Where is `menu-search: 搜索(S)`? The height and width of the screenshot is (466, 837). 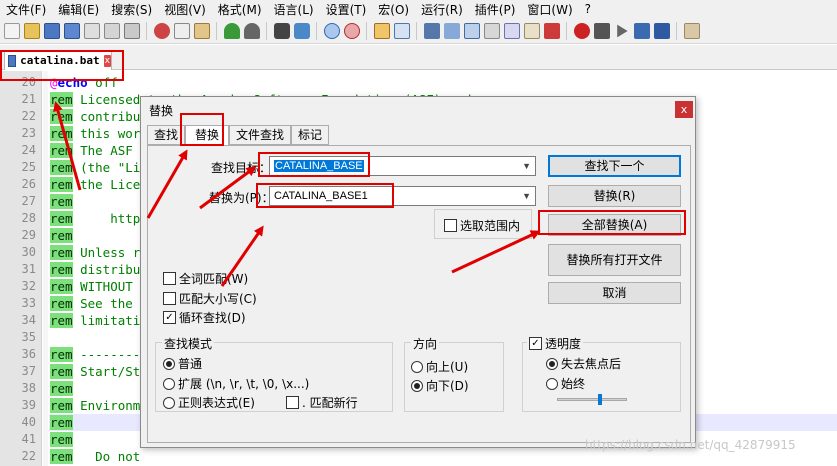
menu-search: 搜索(S) is located at coordinates (131, 9).